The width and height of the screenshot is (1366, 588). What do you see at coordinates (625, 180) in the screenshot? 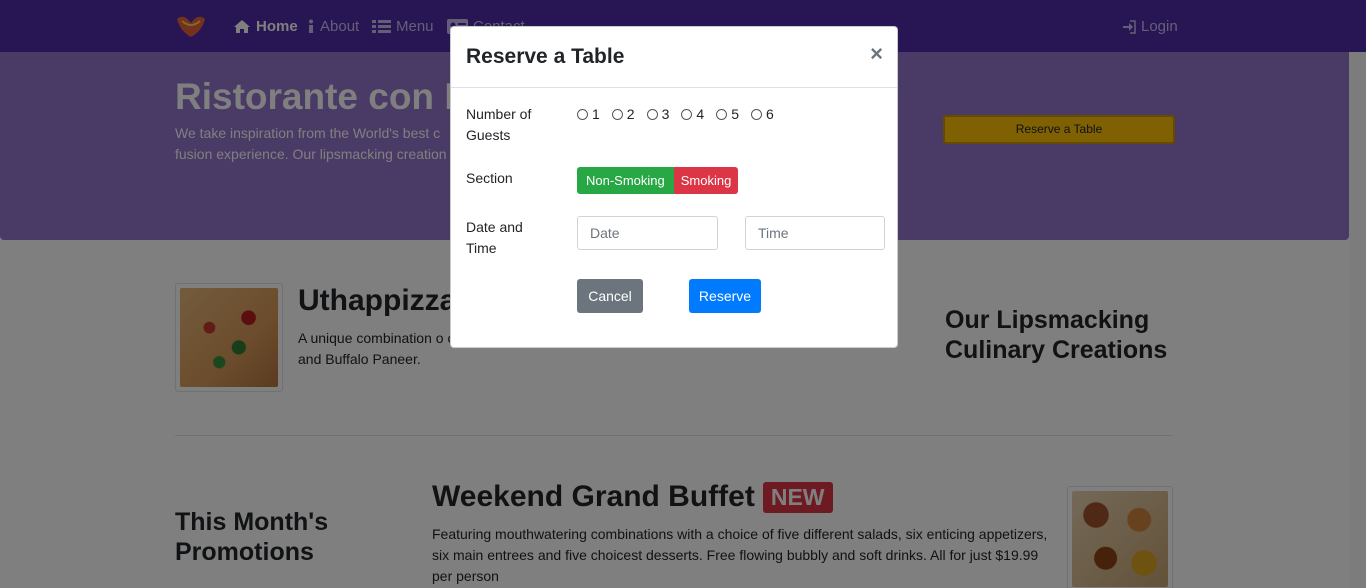
I see `non-smoking-button: Non-Smoking` at bounding box center [625, 180].